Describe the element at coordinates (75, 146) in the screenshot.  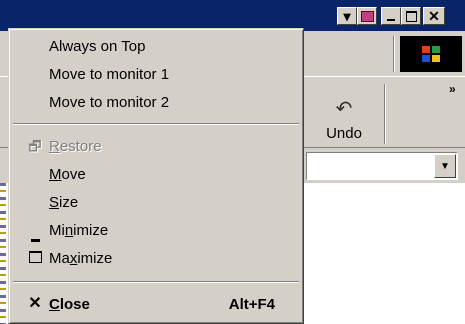
I see `menu-item-label: Restore` at that location.